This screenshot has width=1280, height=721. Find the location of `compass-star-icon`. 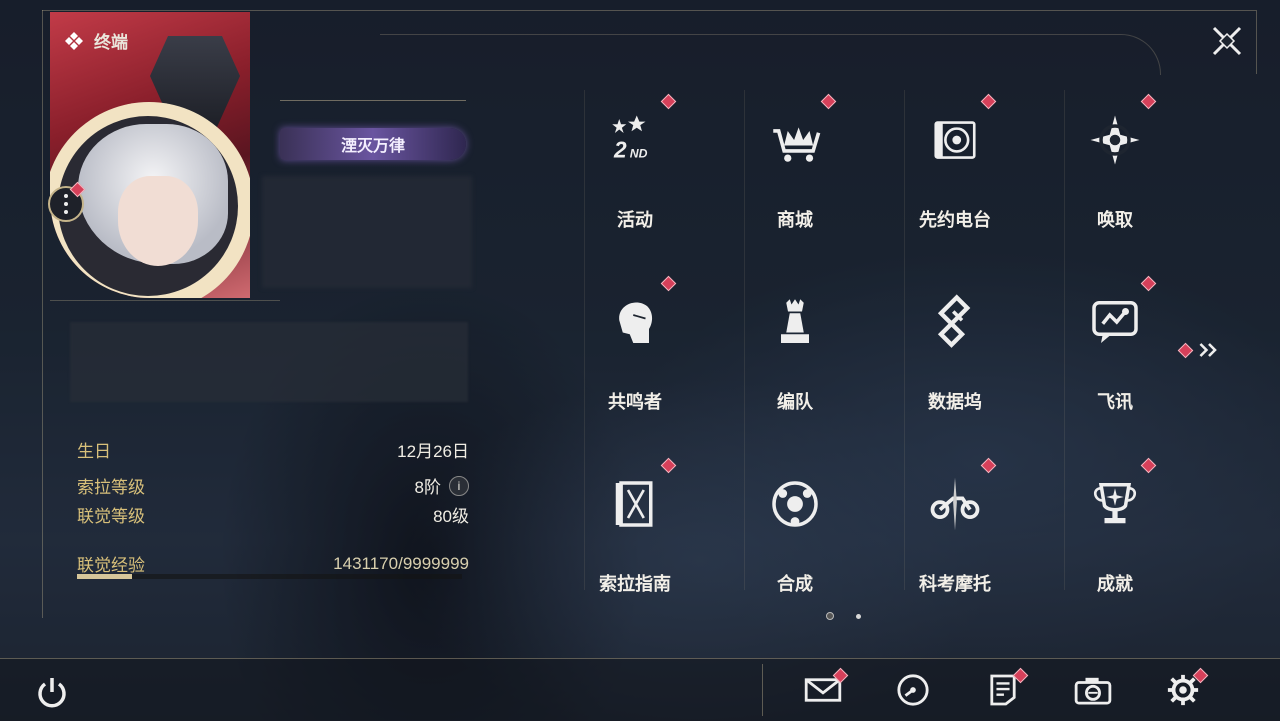

compass-star-icon is located at coordinates (1115, 140).